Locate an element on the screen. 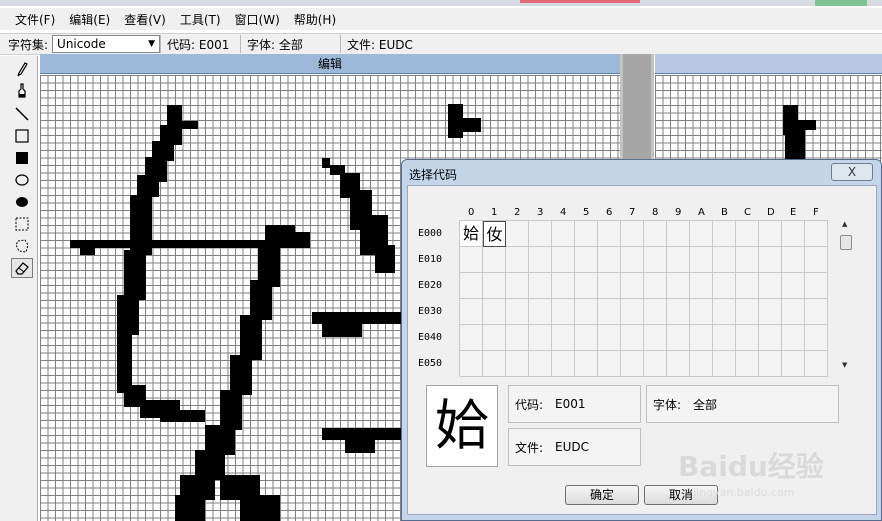  scroll-thumb is located at coordinates (846, 242).